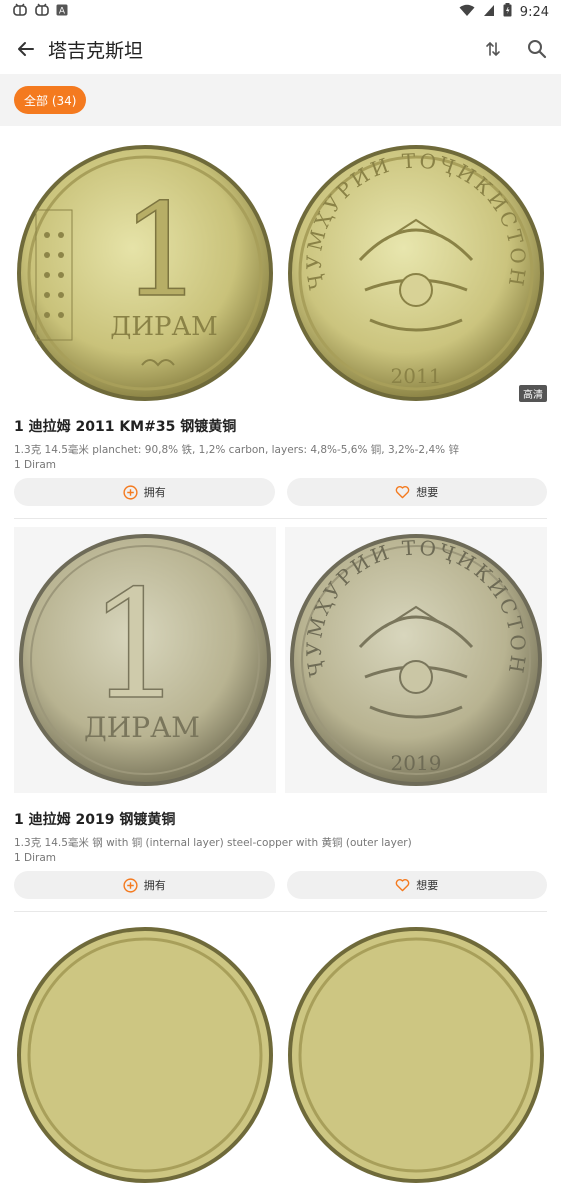  Describe the element at coordinates (416, 763) in the screenshot. I see `svg-text: 2019` at that location.